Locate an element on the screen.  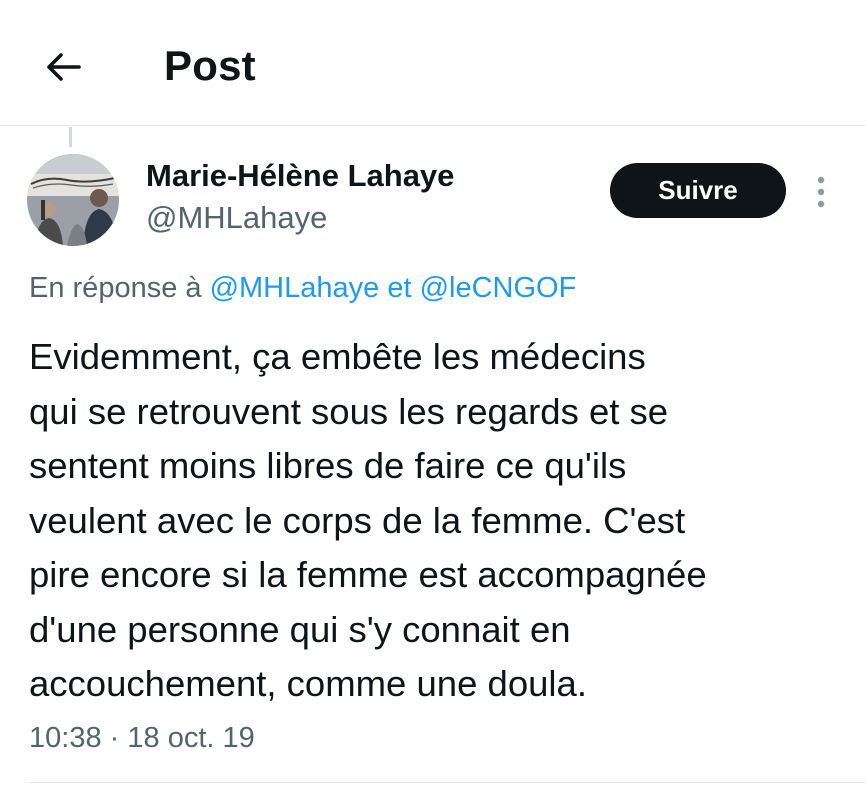
post-text-line: d'une personne qui s'y connait en is located at coordinates (300, 629).